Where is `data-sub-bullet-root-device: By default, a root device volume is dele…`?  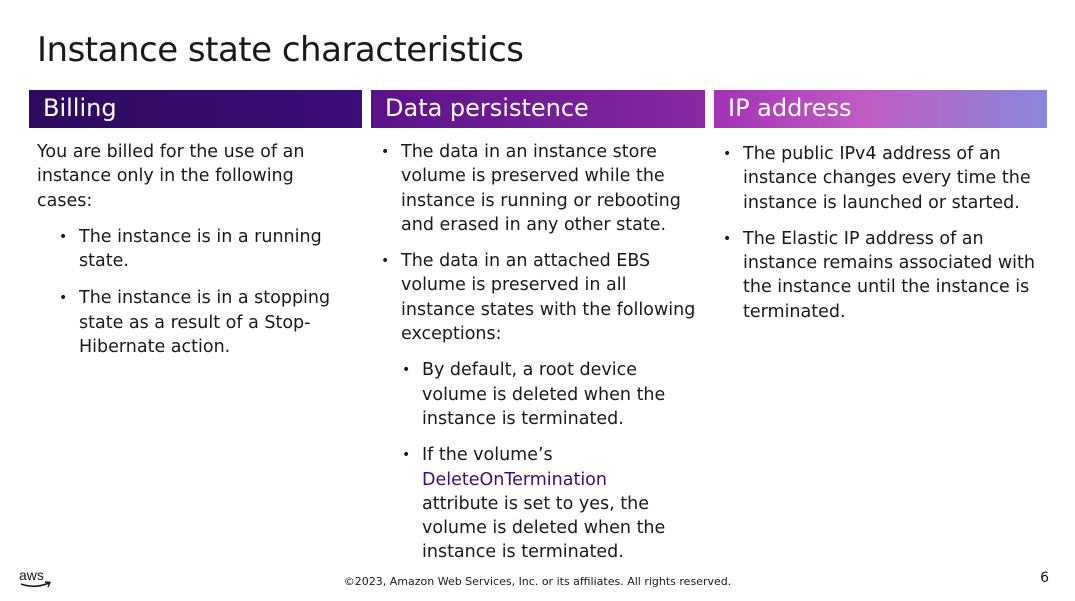 data-sub-bullet-root-device: By default, a root device volume is dele… is located at coordinates (551, 394).